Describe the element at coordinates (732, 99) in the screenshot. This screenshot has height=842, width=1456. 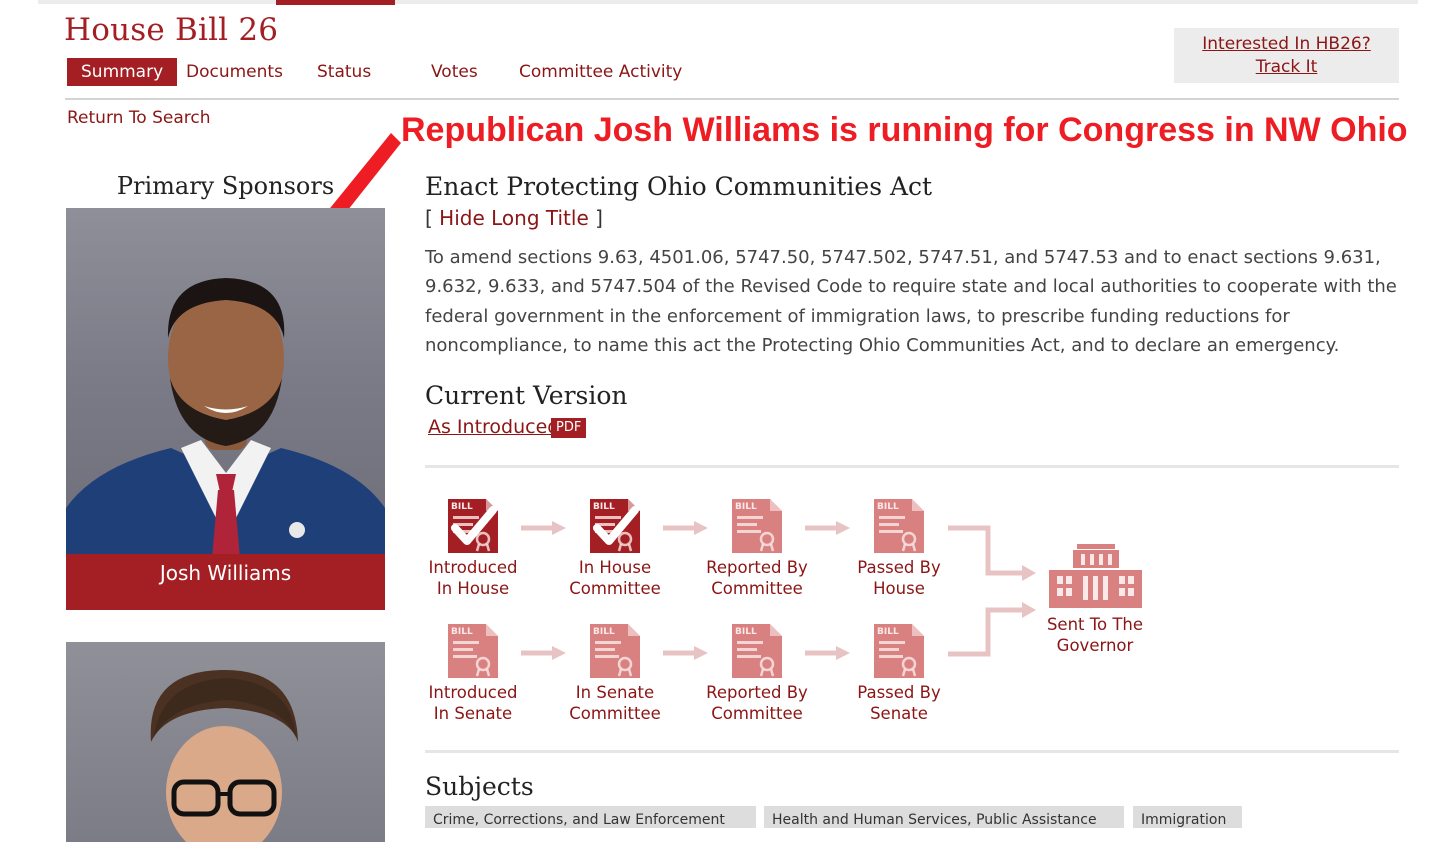
I see `nav-divider` at that location.